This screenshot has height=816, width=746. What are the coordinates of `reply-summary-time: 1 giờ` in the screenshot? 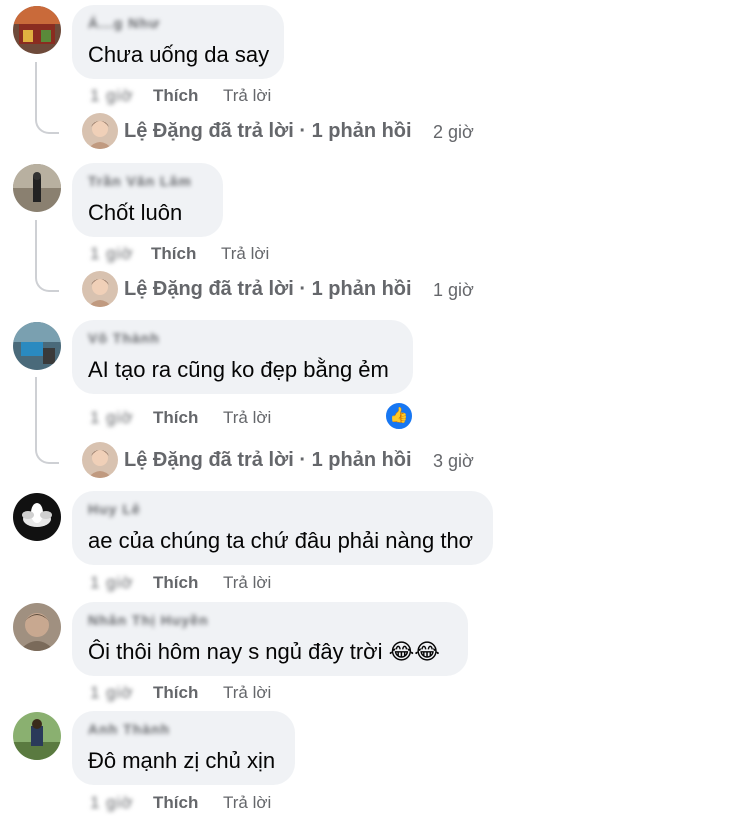 It's located at (453, 290).